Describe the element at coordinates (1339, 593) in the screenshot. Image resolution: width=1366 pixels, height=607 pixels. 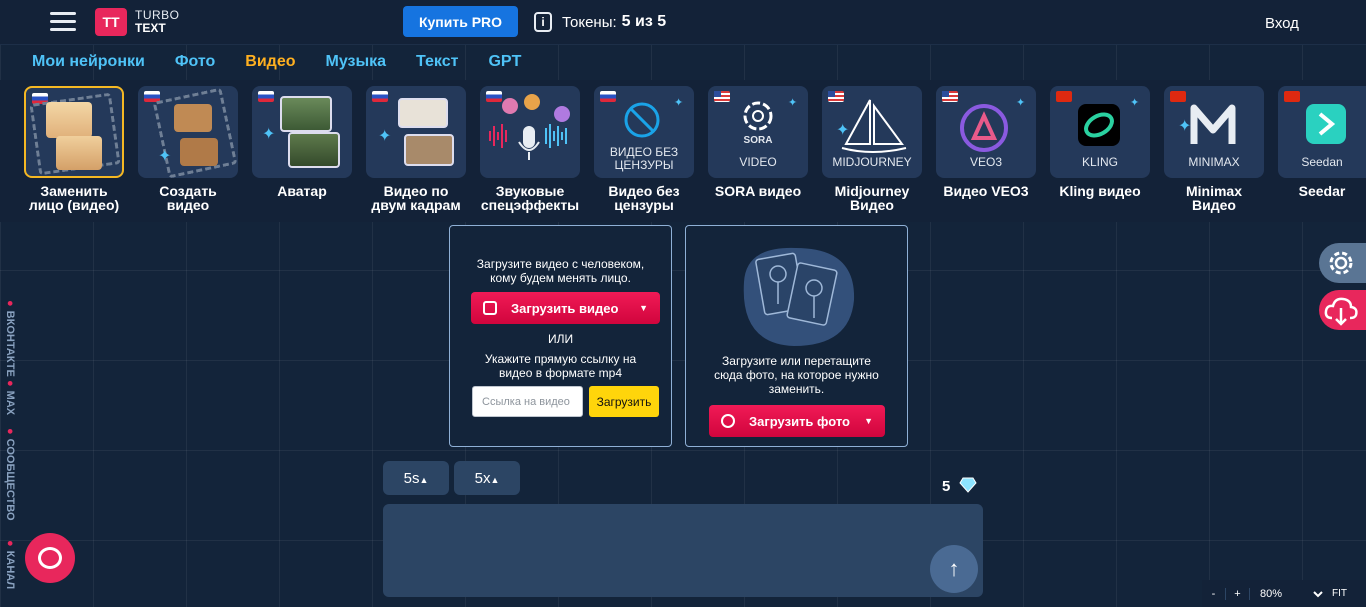
I see `fit-button: FIT` at that location.